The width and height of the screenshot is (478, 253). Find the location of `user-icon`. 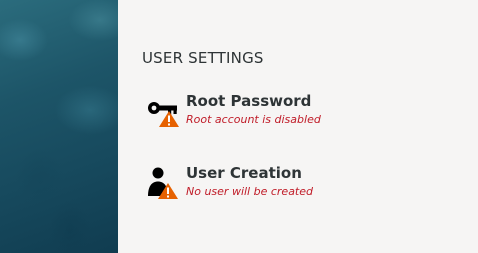

user-icon is located at coordinates (163, 183).